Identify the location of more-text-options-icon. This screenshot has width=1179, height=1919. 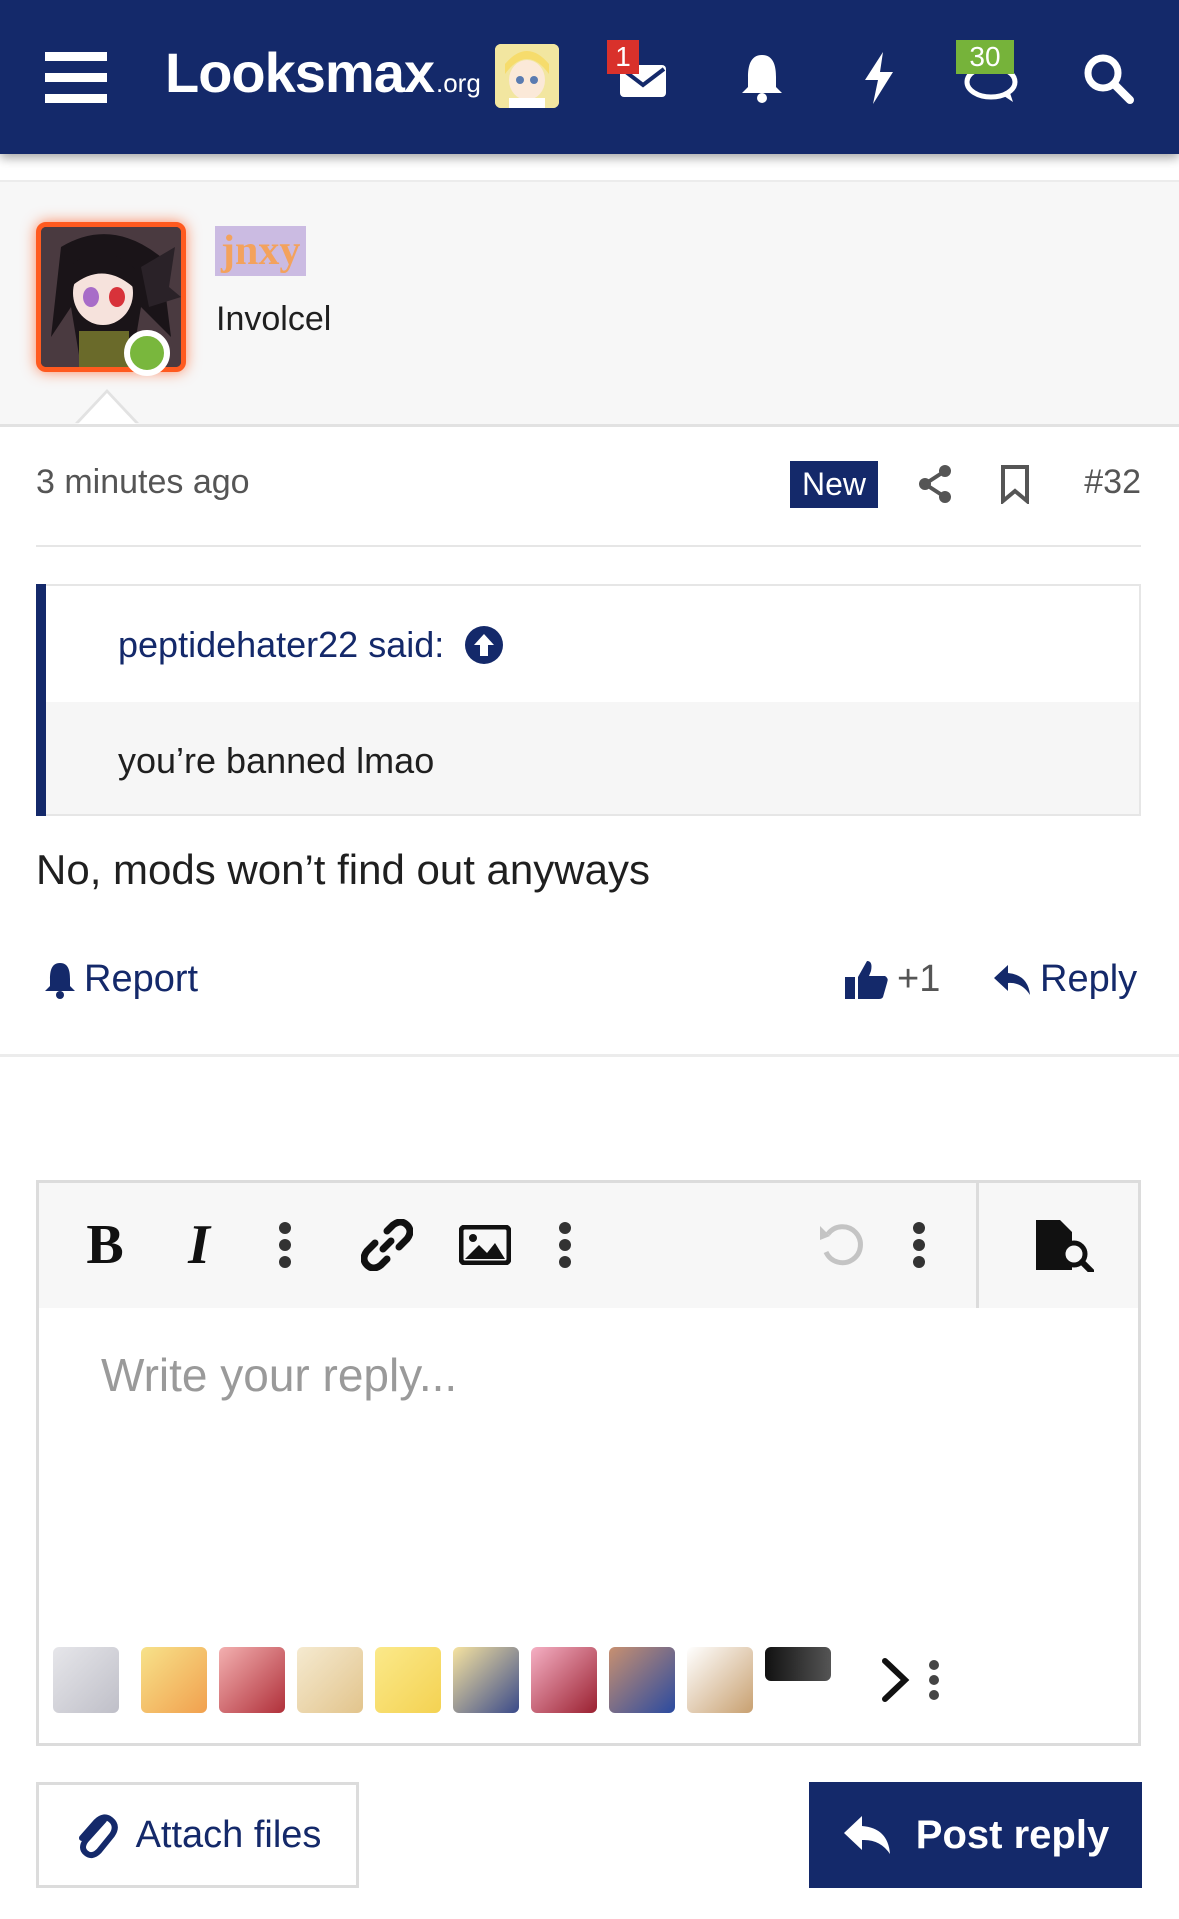
(285, 1245).